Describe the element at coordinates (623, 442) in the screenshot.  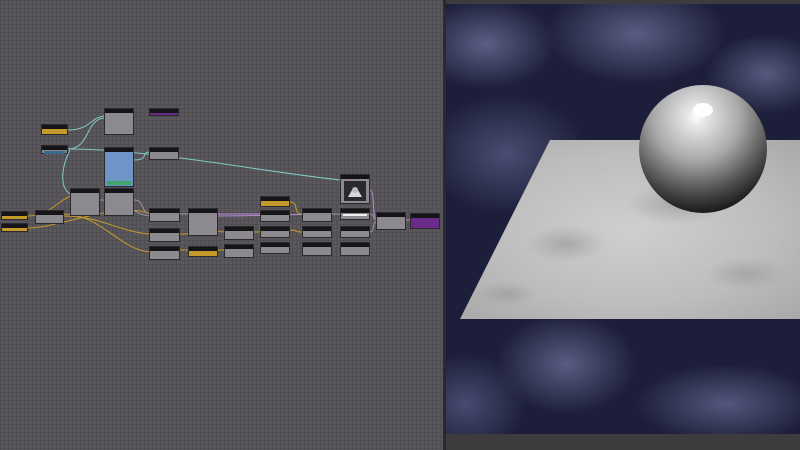
I see `viewport-status-bar` at that location.